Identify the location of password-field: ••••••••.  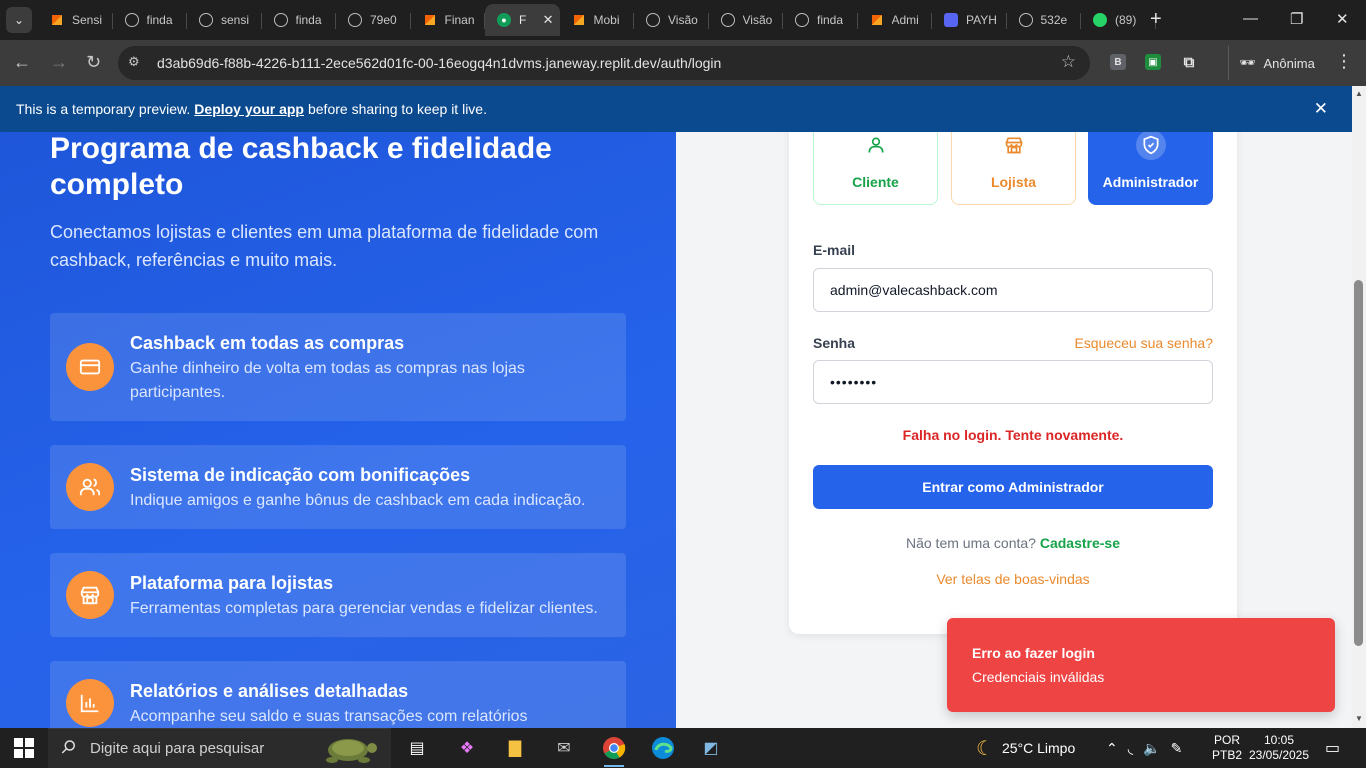
(1013, 382).